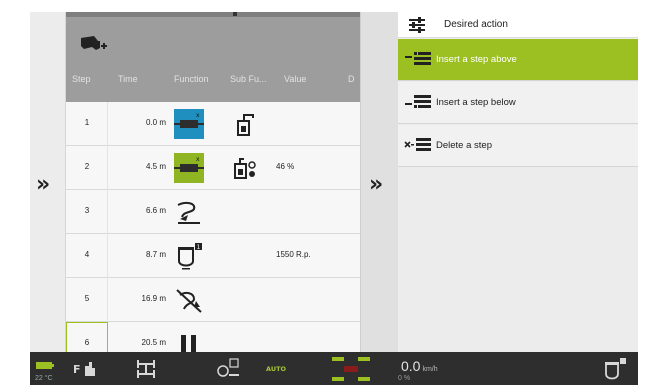 This screenshot has height=385, width=650. What do you see at coordinates (615, 369) in the screenshot?
I see `engine-speed-status-icon` at bounding box center [615, 369].